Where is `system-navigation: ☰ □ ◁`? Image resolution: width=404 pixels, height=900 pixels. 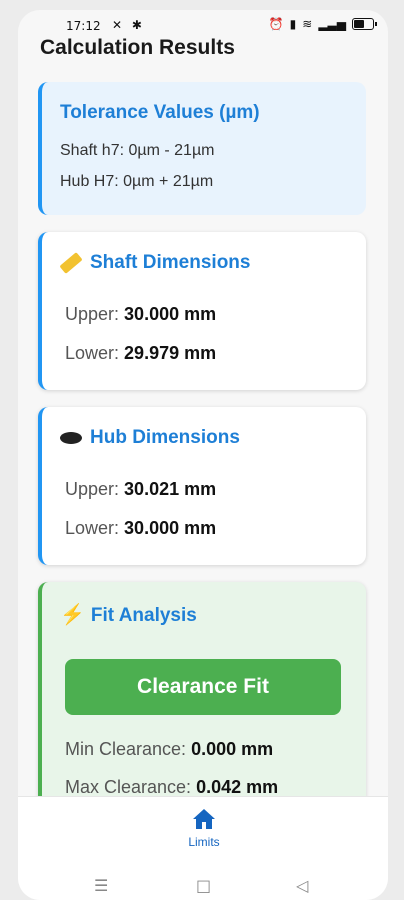
system-navigation: ☰ □ ◁ is located at coordinates (203, 888).